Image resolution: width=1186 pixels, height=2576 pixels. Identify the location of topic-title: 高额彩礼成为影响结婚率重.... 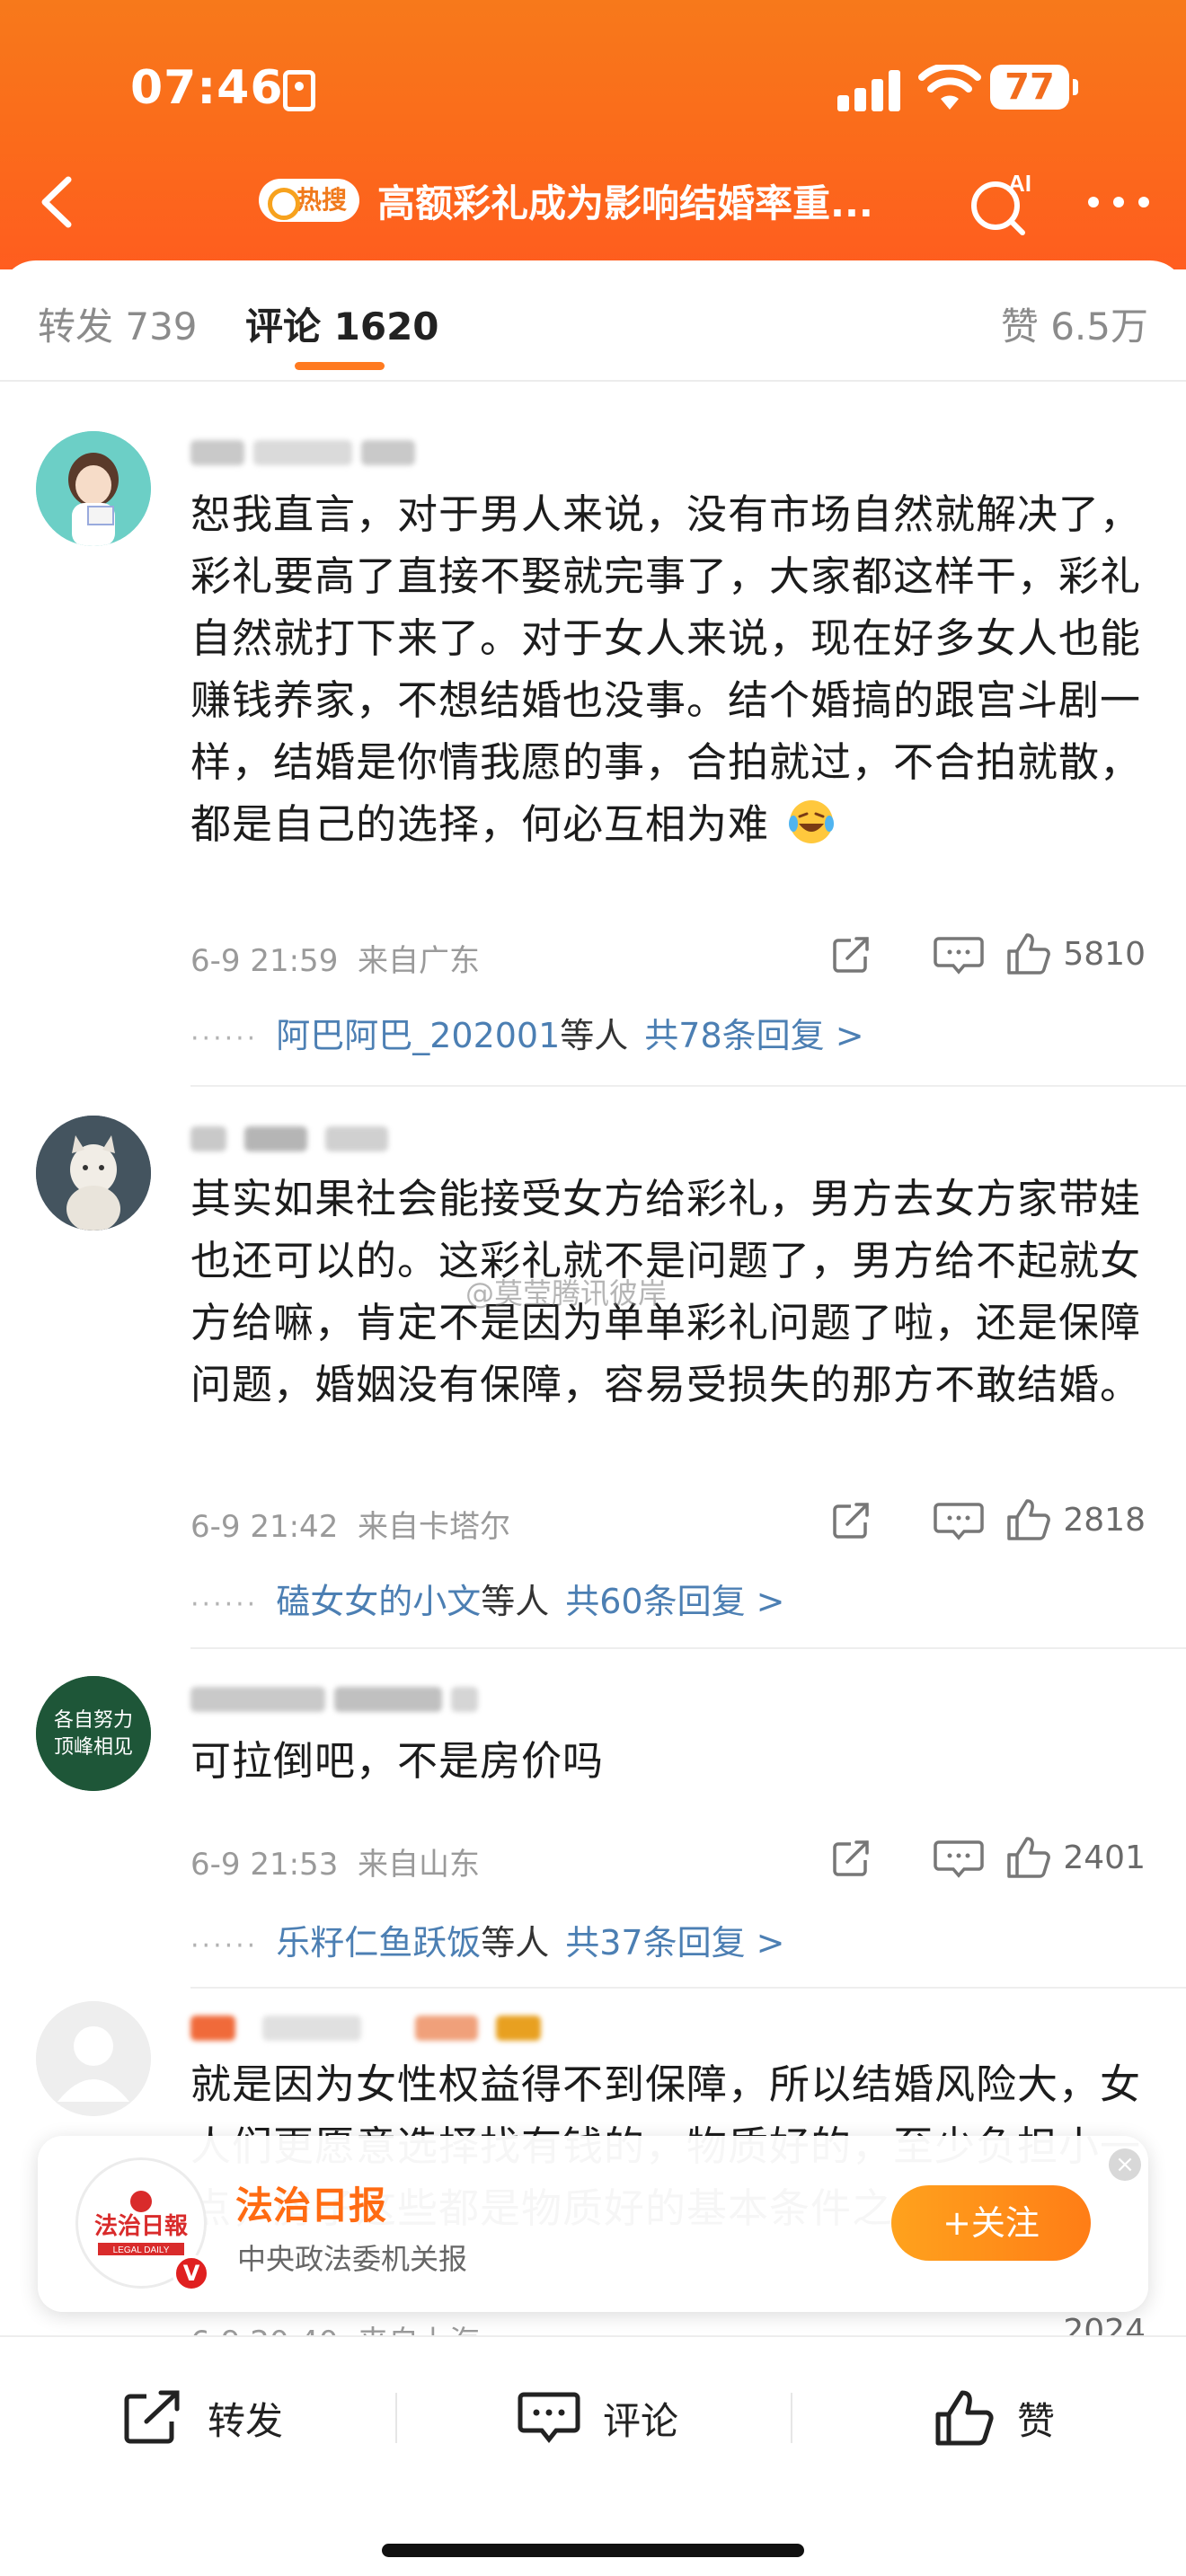
(625, 200).